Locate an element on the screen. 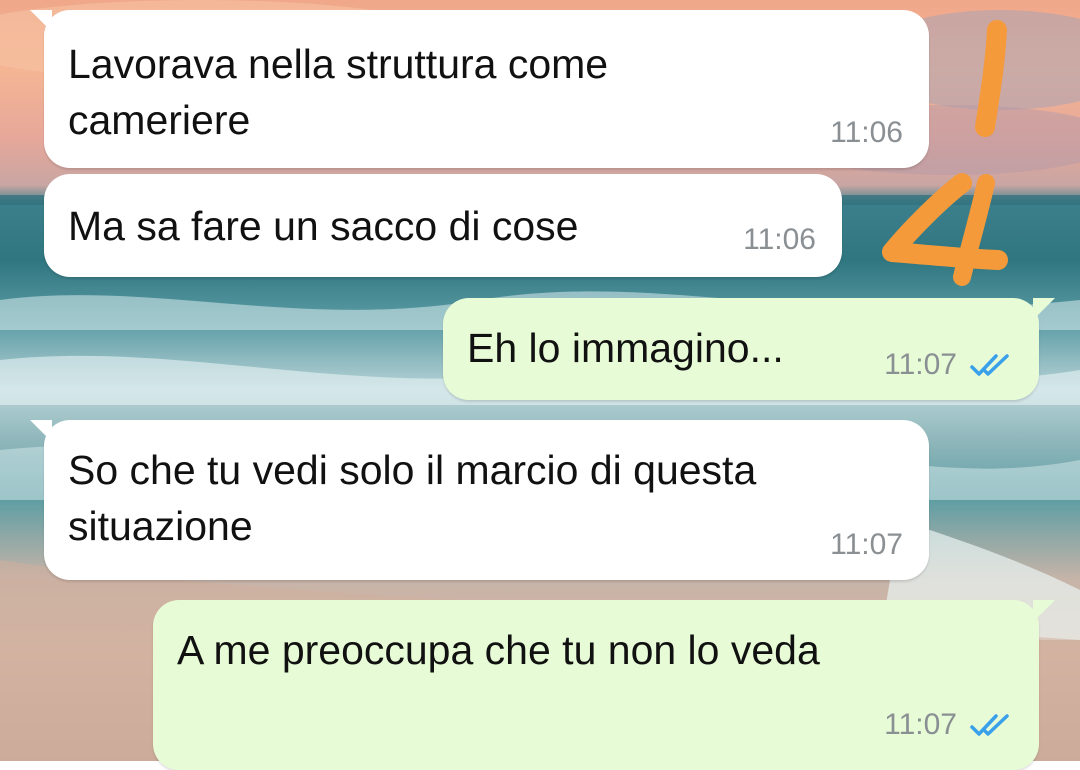 The width and height of the screenshot is (1080, 770). message-text: A me preoccupa che tu non lo veda is located at coordinates (498, 650).